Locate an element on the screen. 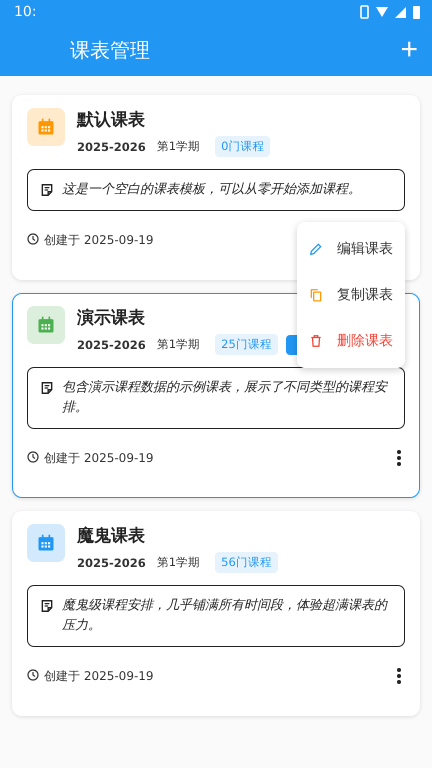 This screenshot has width=432, height=768. wifi-icon is located at coordinates (382, 12).